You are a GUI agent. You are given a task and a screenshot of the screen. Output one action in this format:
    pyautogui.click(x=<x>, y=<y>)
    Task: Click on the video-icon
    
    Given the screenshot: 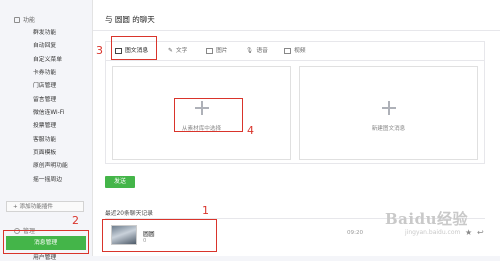 What is the action you would take?
    pyautogui.click(x=287, y=51)
    